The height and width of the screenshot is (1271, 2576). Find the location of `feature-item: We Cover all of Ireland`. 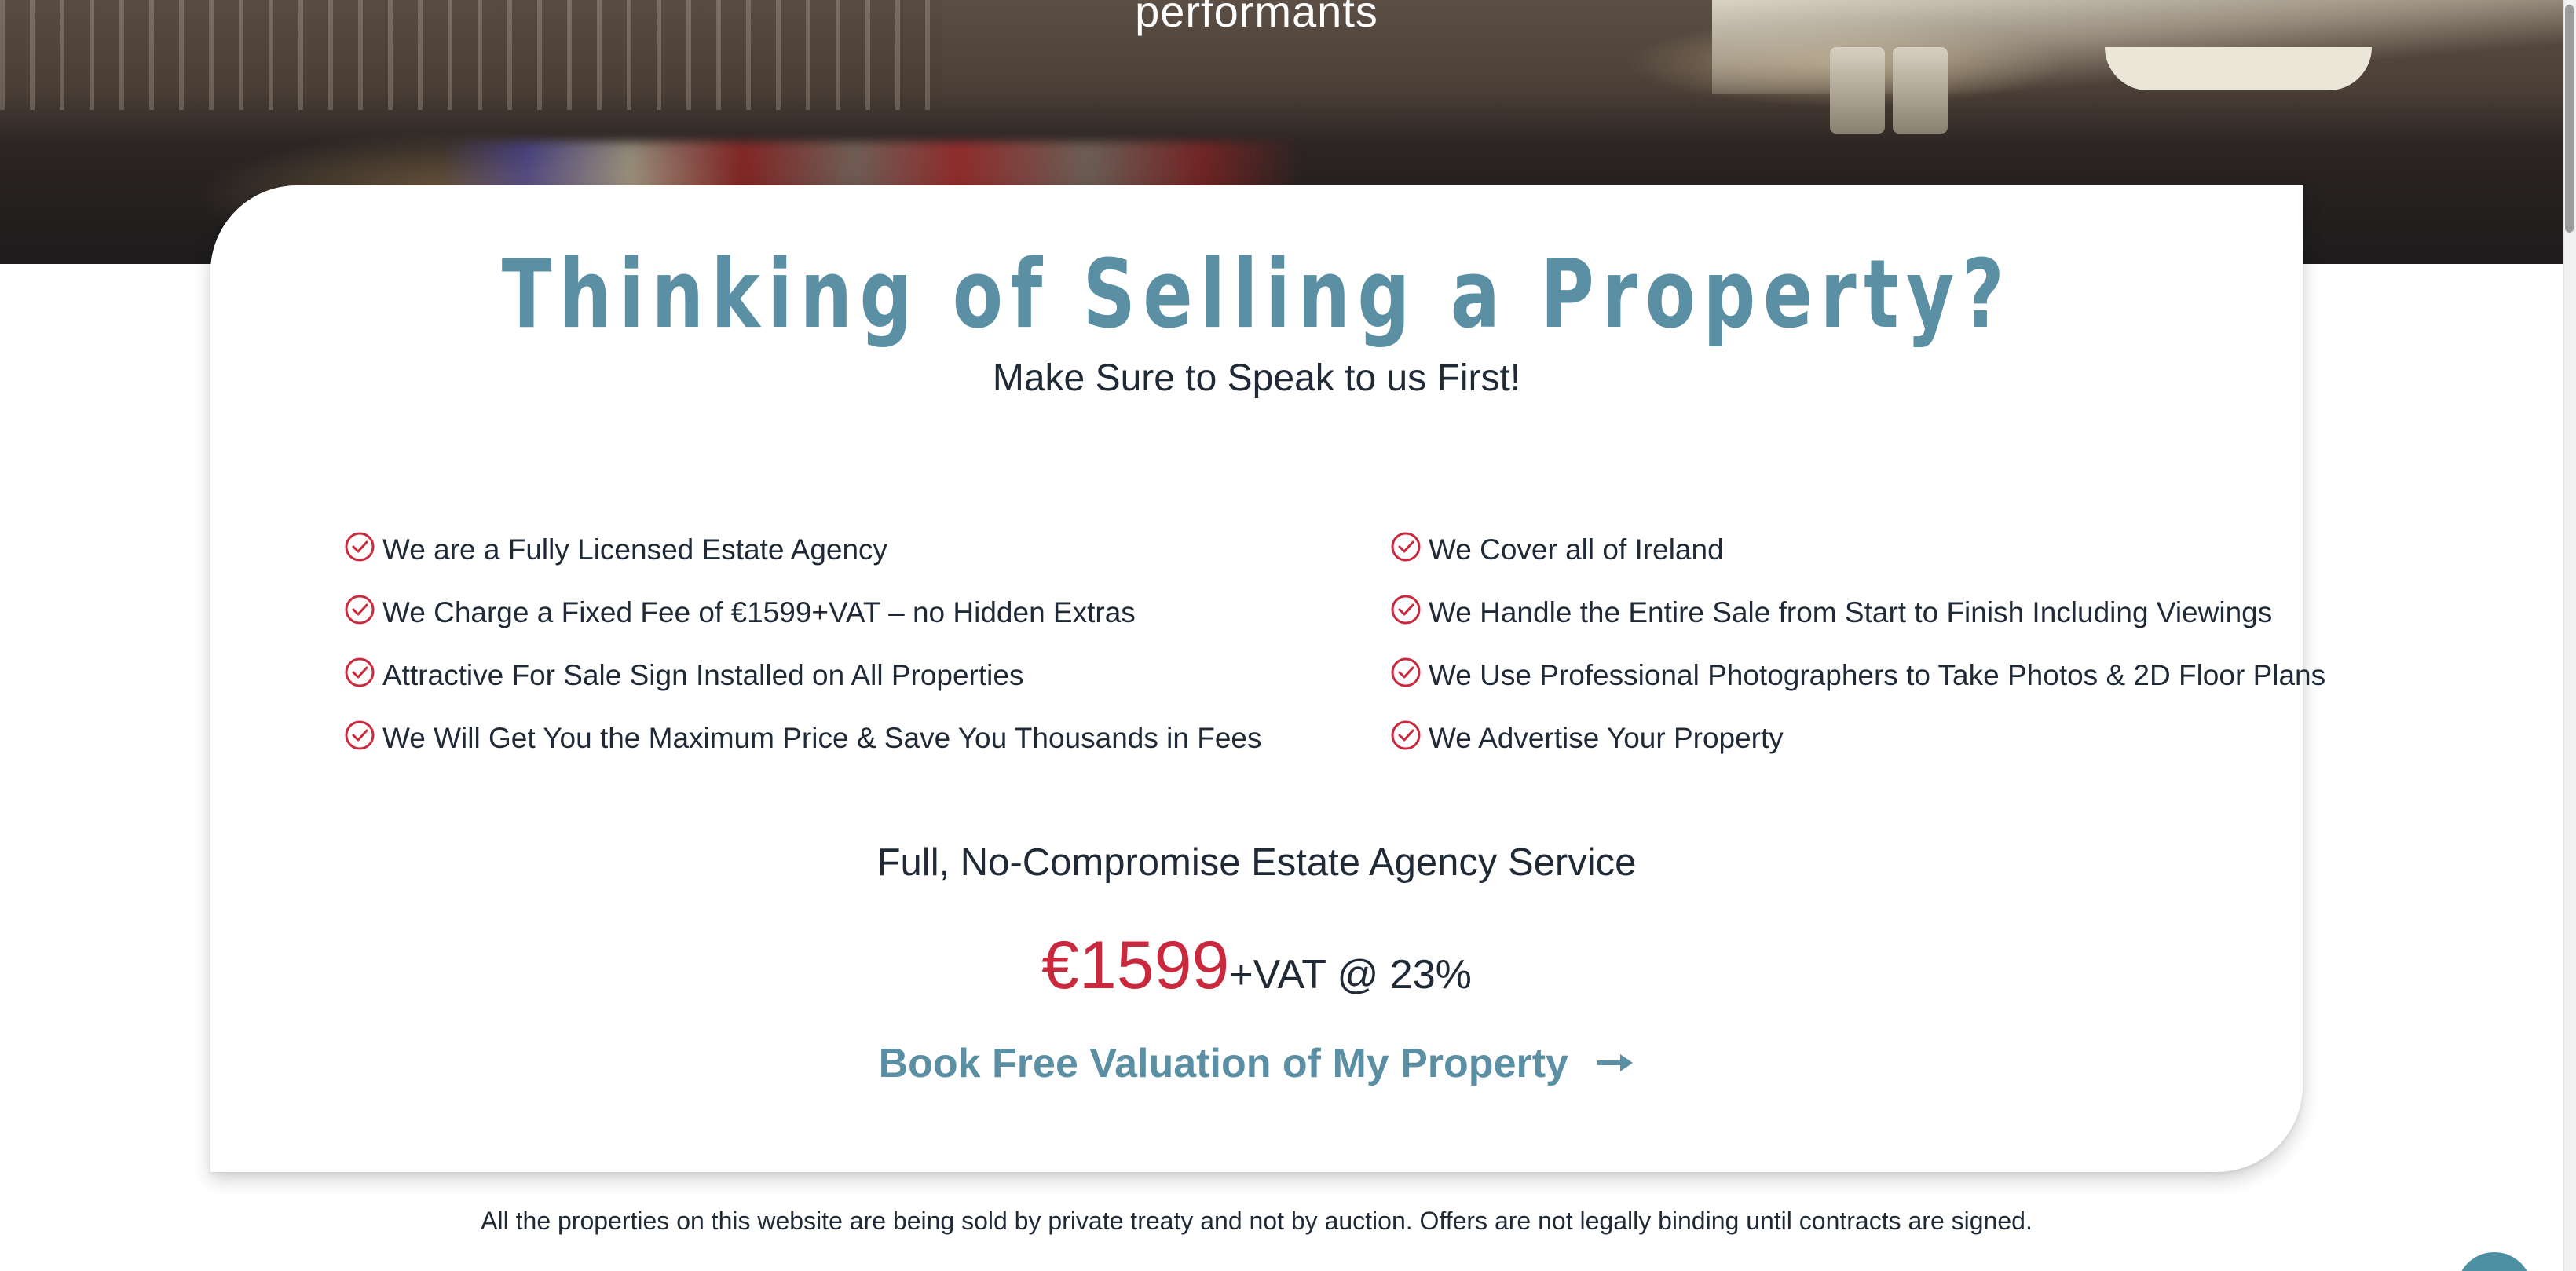

feature-item: We Cover all of Ireland is located at coordinates (1858, 549).